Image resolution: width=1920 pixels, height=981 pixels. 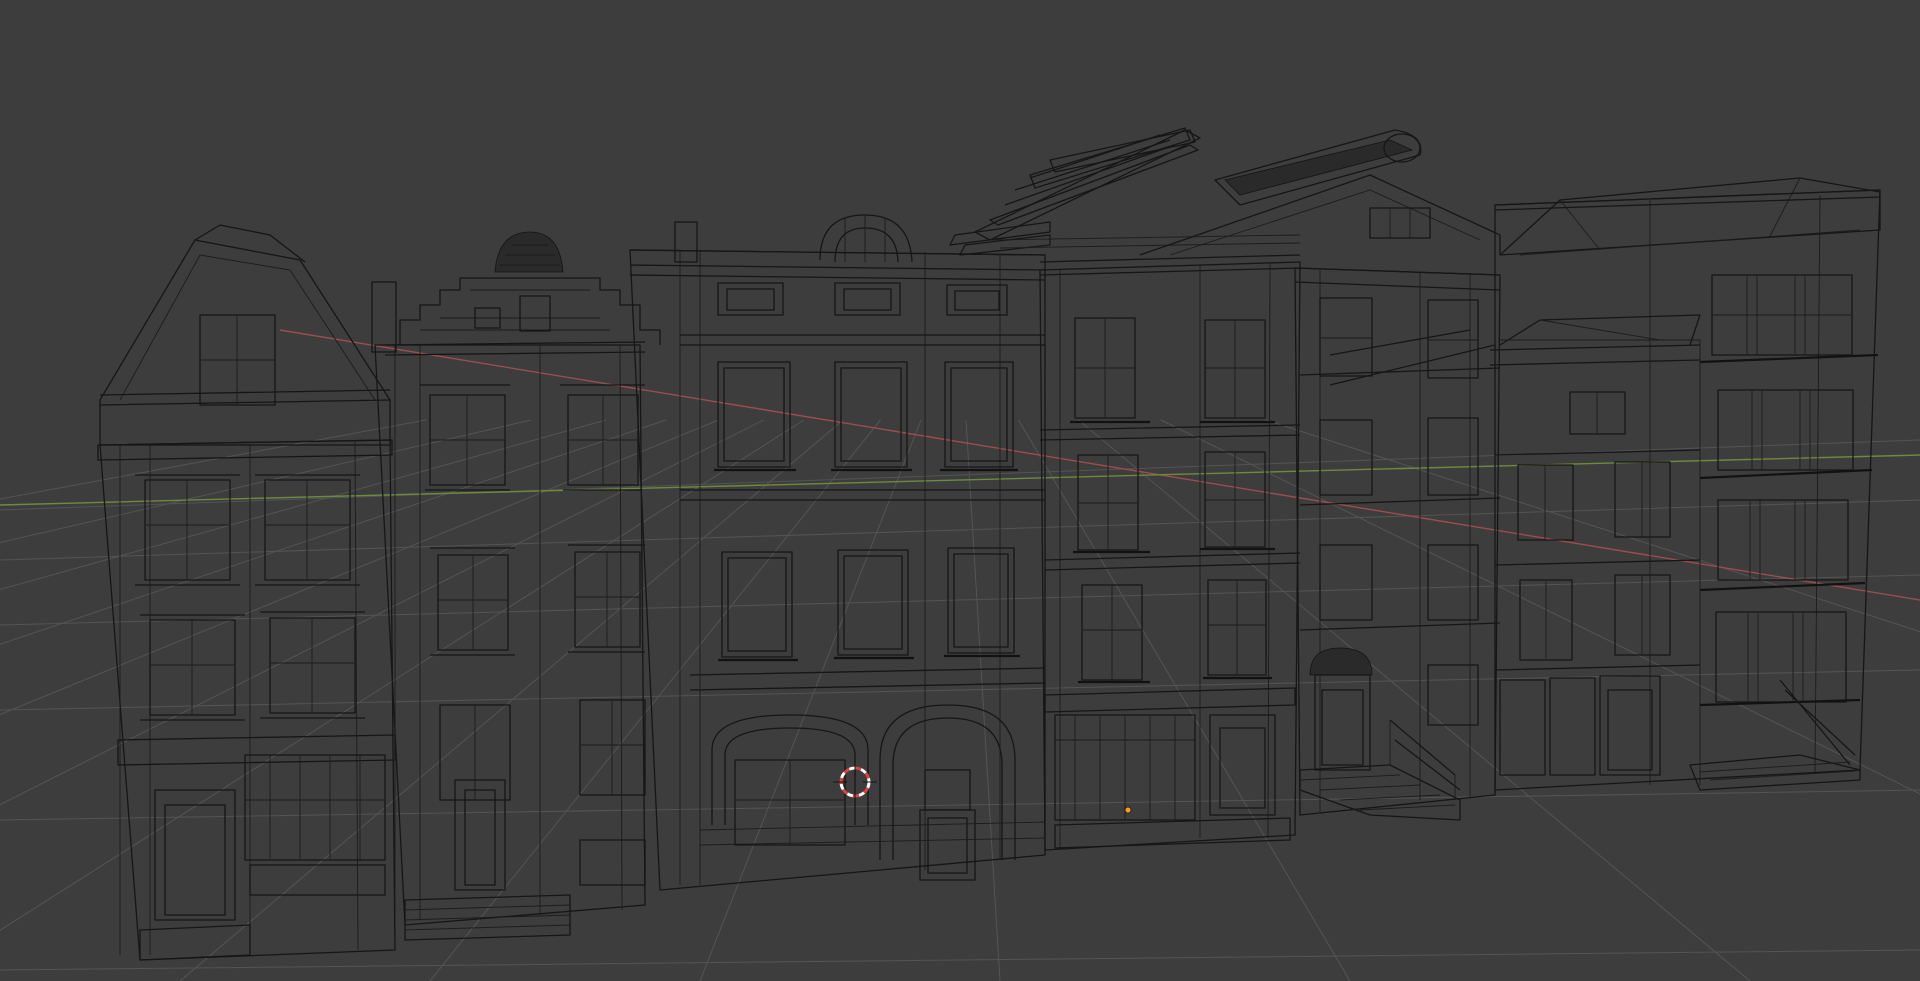 What do you see at coordinates (1341, 661) in the screenshot?
I see `door-awning-dense-wire` at bounding box center [1341, 661].